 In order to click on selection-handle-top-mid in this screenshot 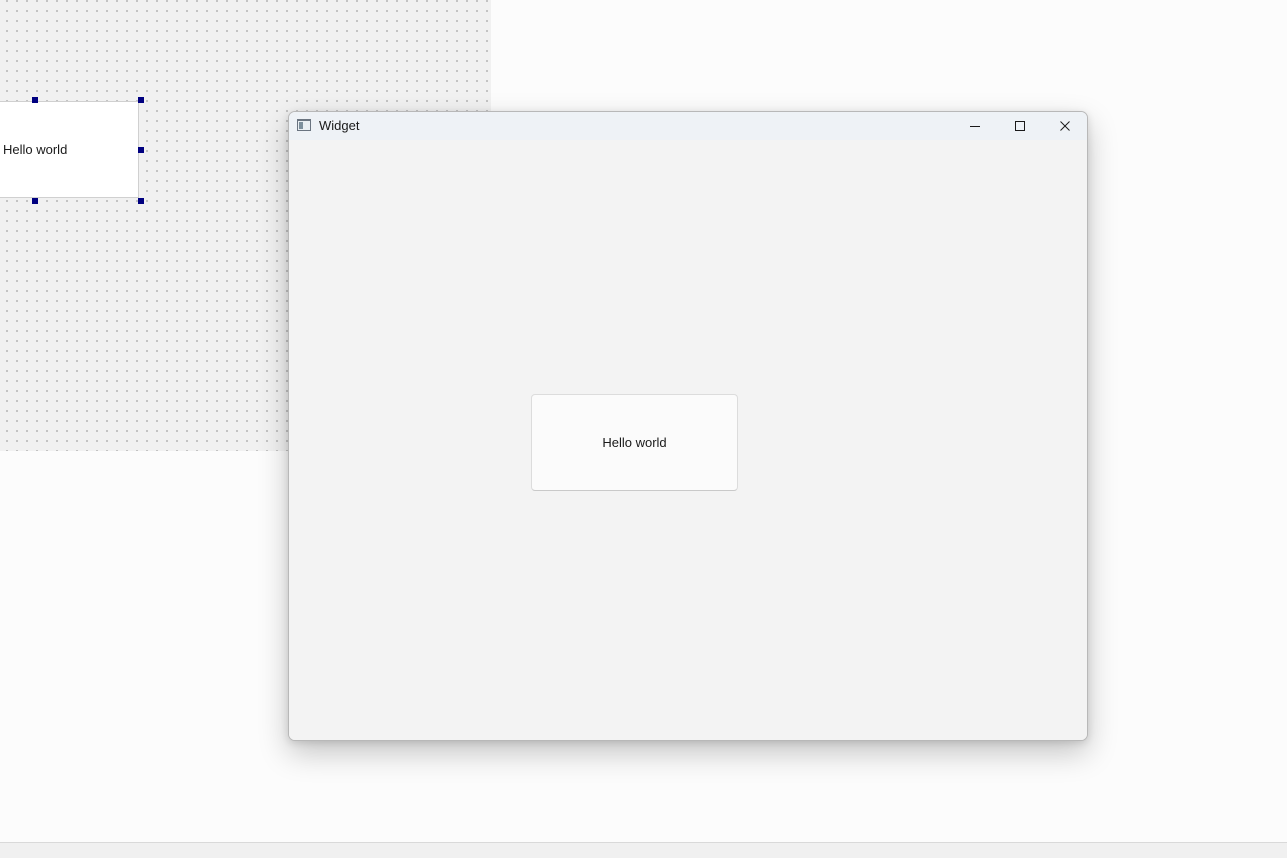, I will do `click(35, 100)`.